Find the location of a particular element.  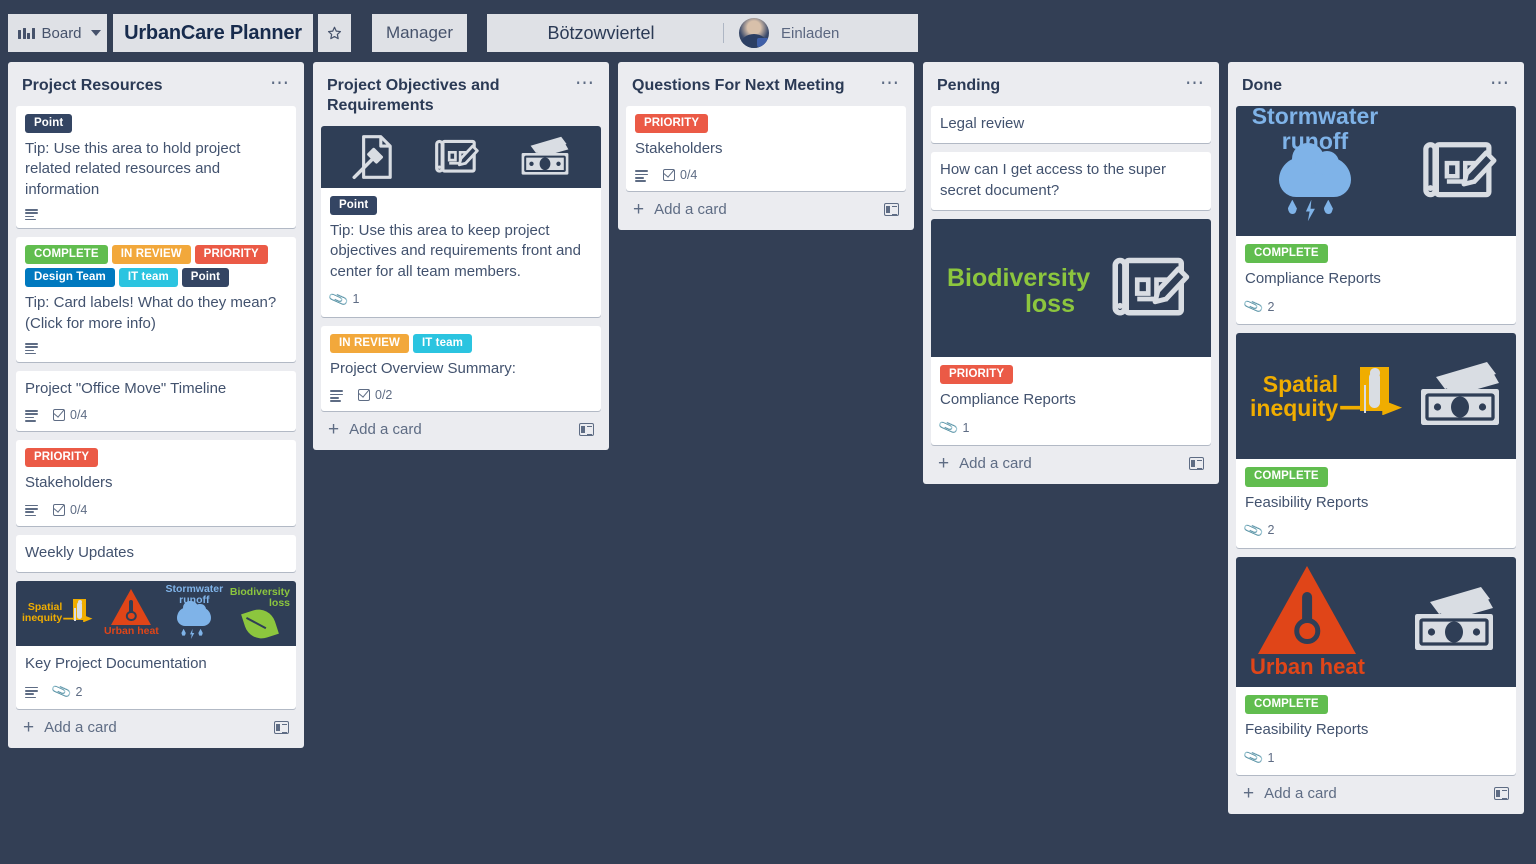

card-badges: 📎 1 is located at coordinates (1069, 427).